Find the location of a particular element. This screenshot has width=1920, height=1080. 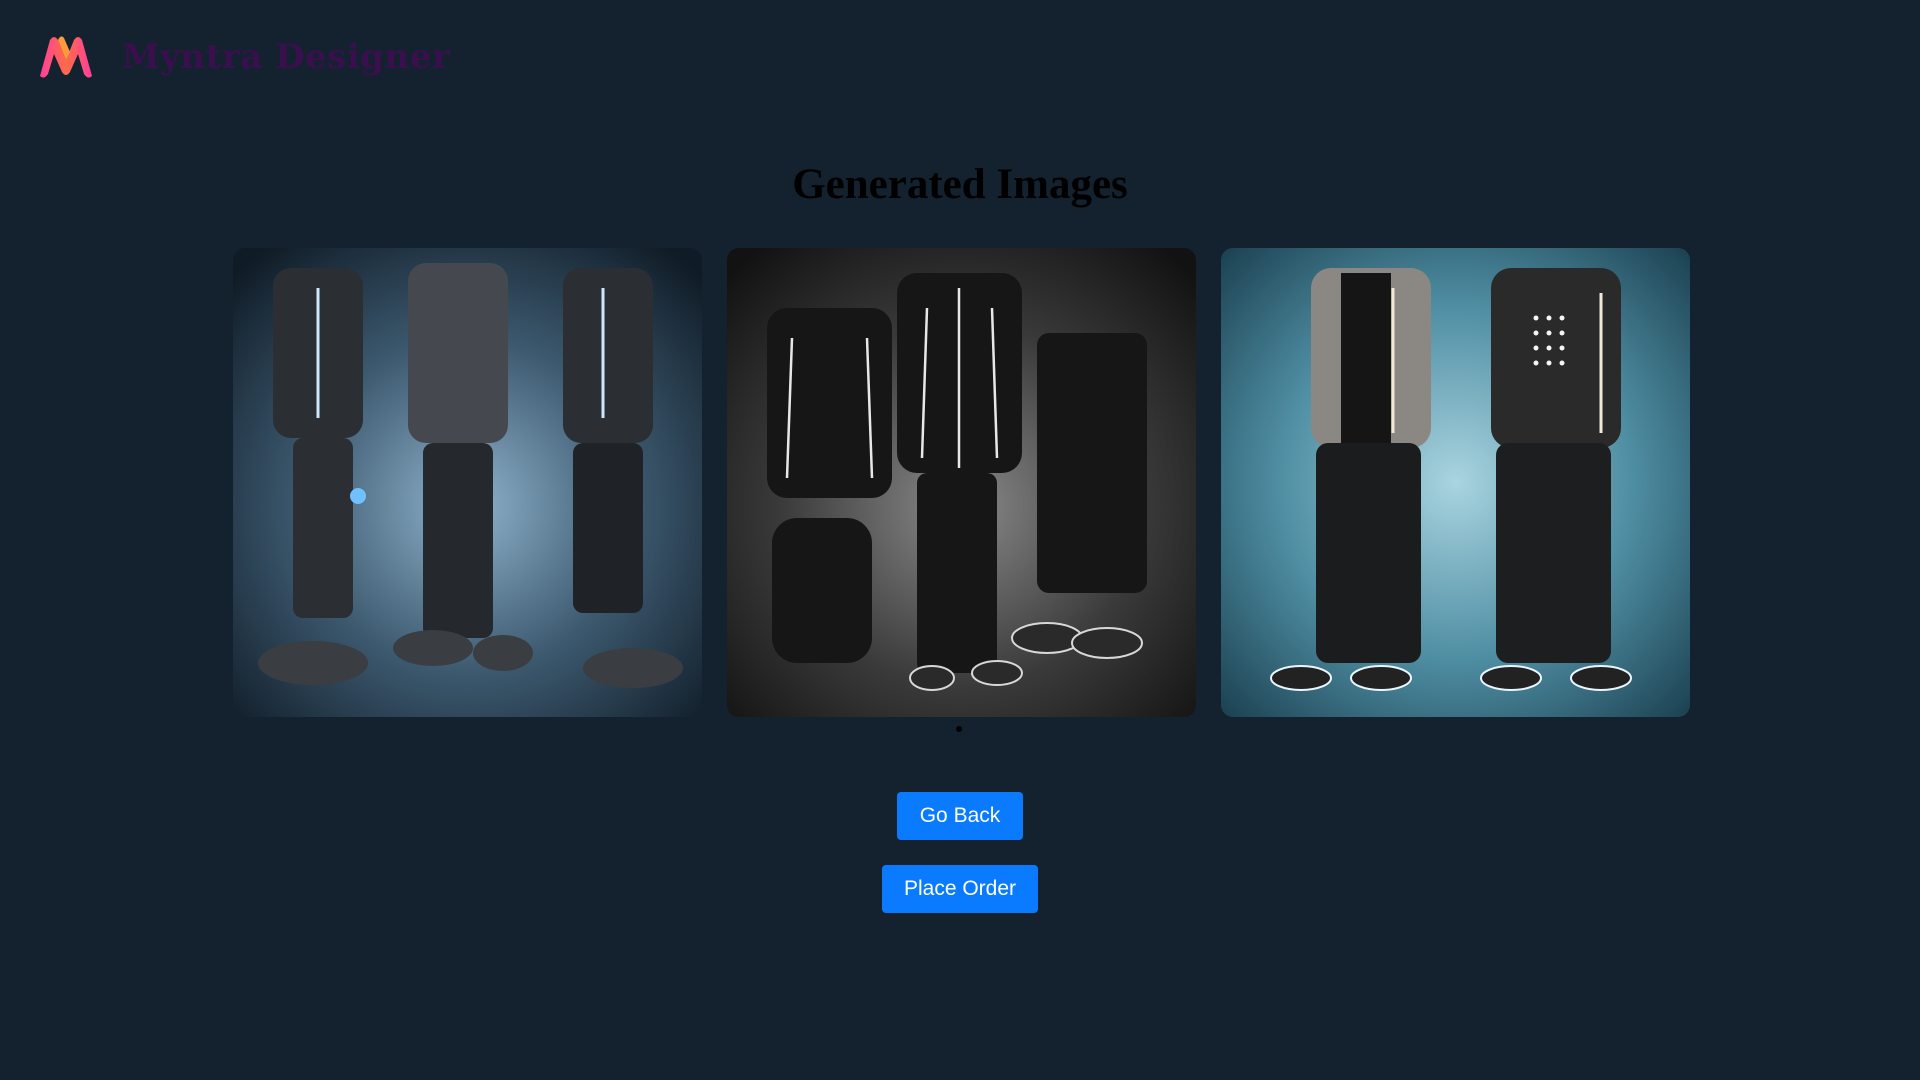

go-back-button: Go Back is located at coordinates (960, 816).